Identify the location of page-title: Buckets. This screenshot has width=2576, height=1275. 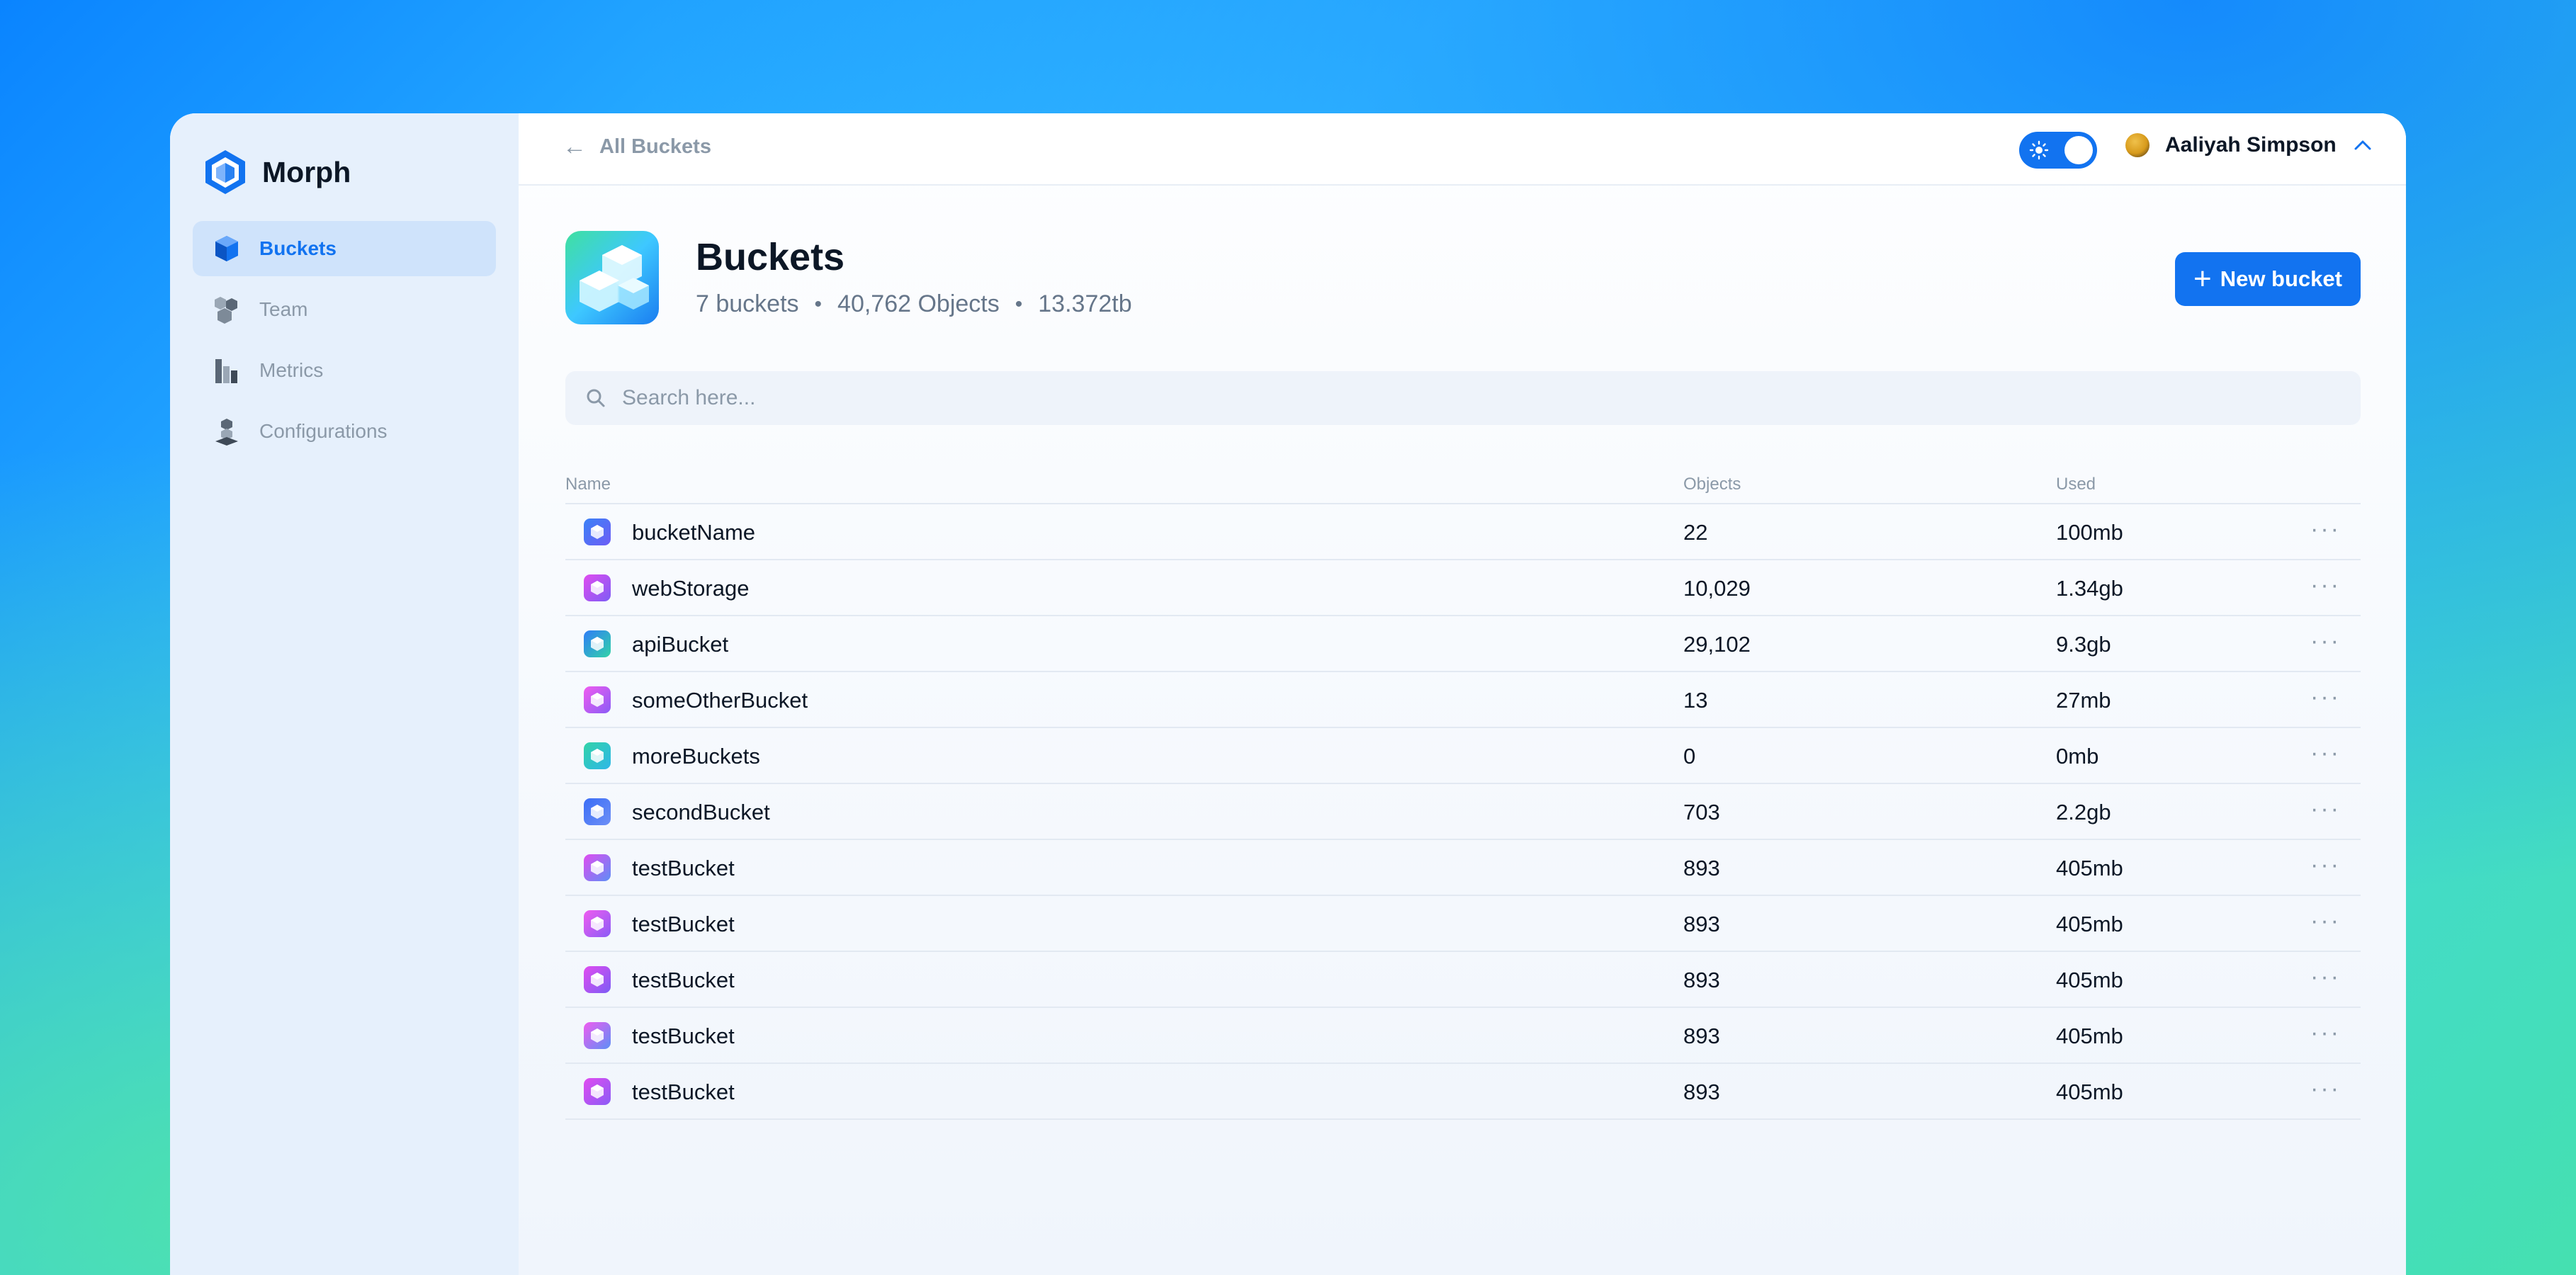
(770, 257).